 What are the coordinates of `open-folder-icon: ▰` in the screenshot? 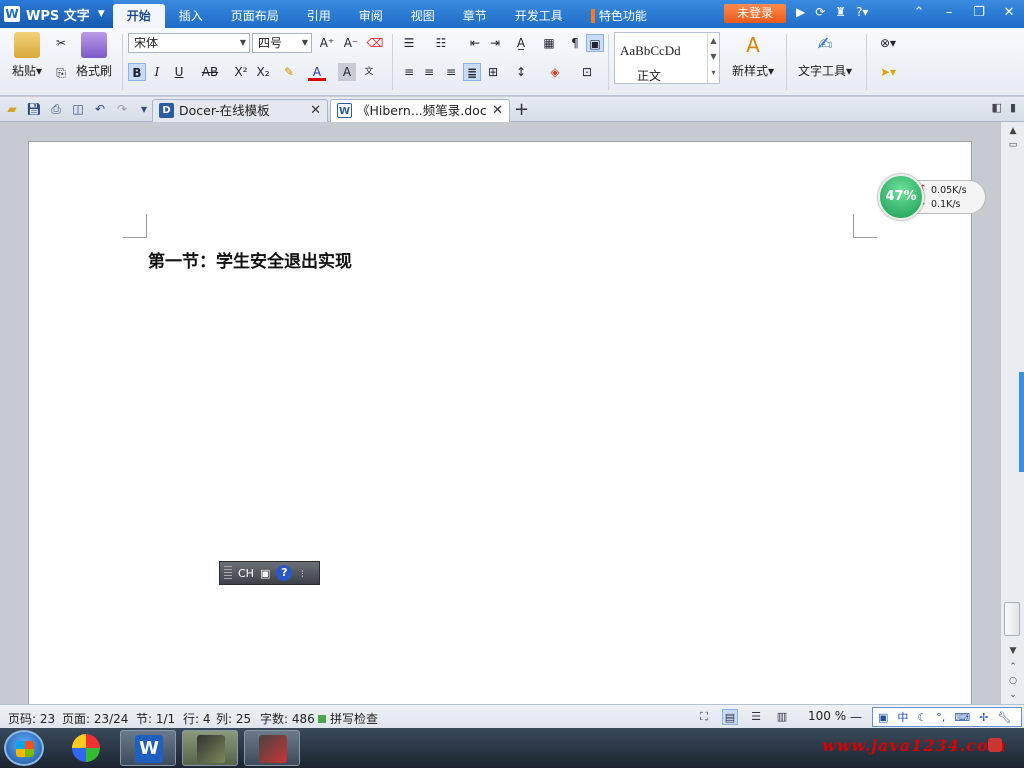 It's located at (12, 109).